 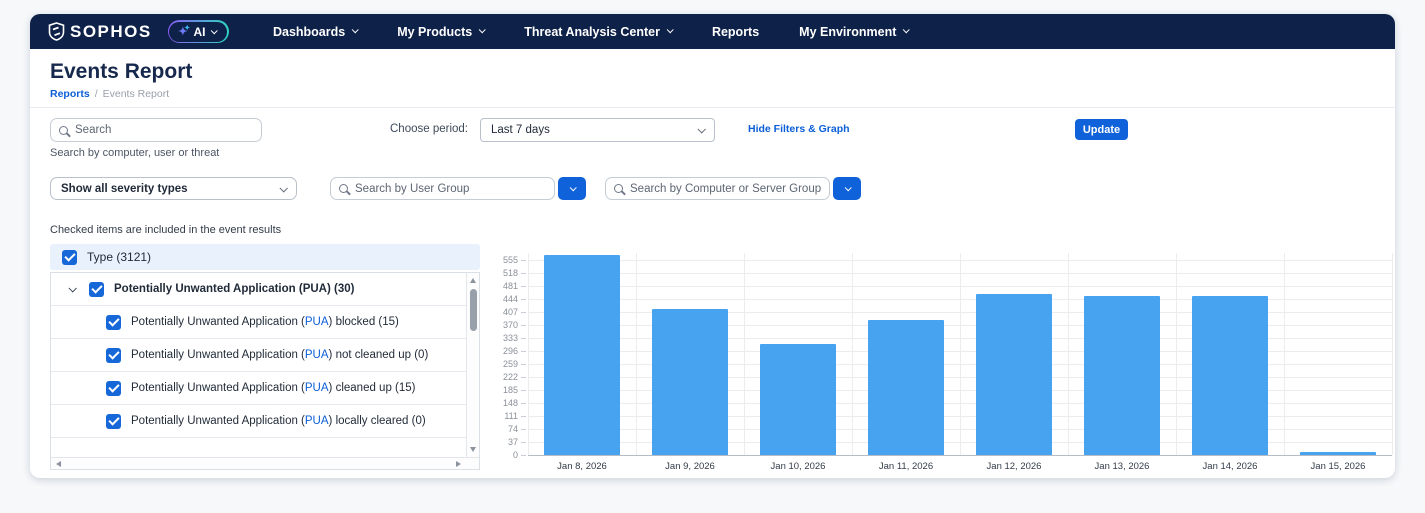 I want to click on y-tick-label: 407, so click(x=510, y=312).